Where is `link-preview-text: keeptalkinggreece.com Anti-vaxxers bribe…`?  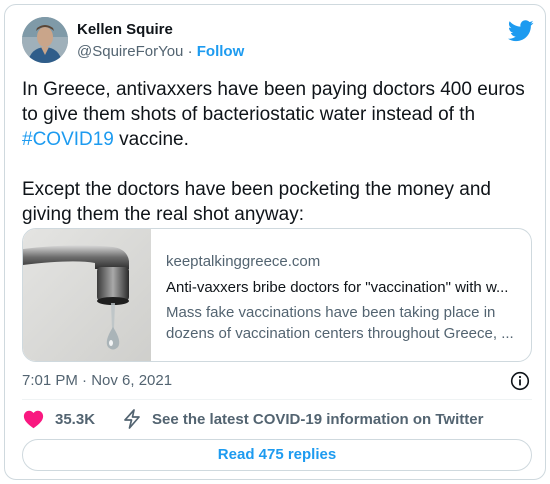
link-preview-text: keeptalkinggreece.com Anti-vaxxers bribe… is located at coordinates (343, 298).